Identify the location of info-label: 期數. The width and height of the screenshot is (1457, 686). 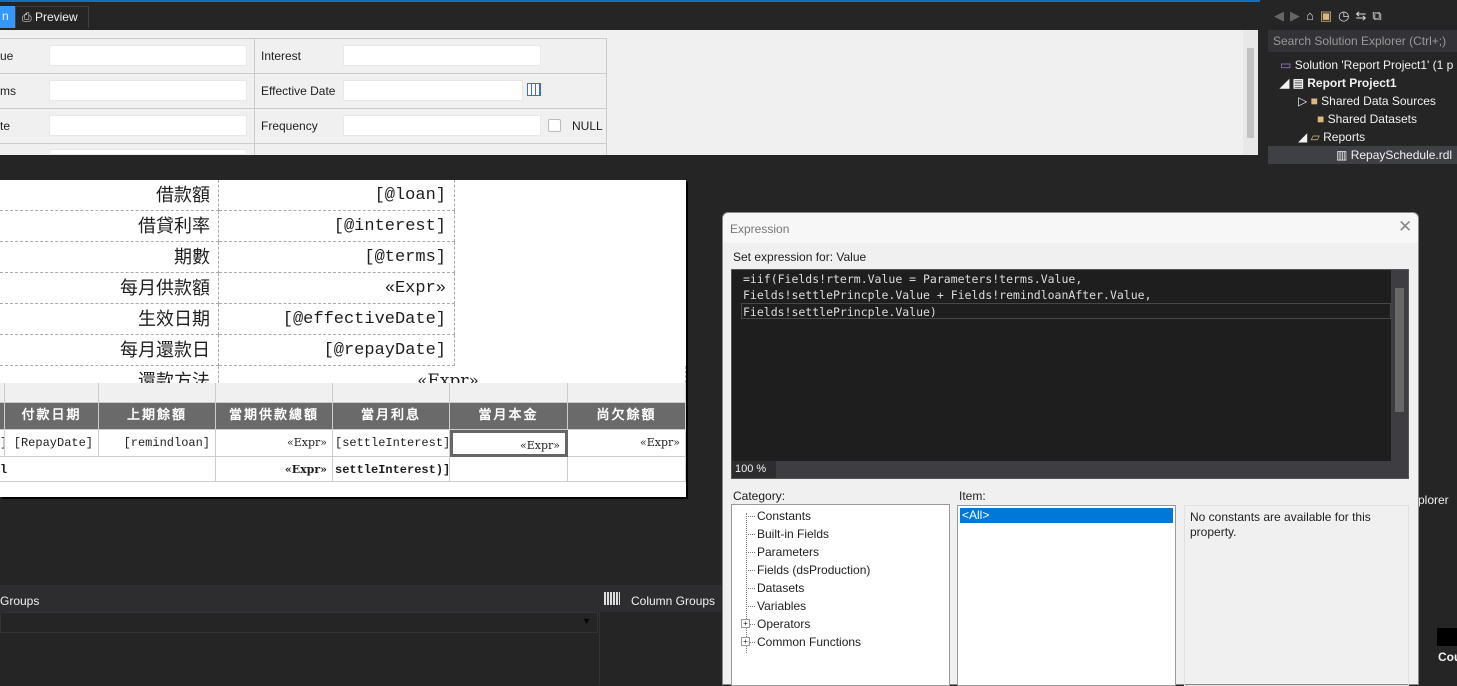
(109, 257).